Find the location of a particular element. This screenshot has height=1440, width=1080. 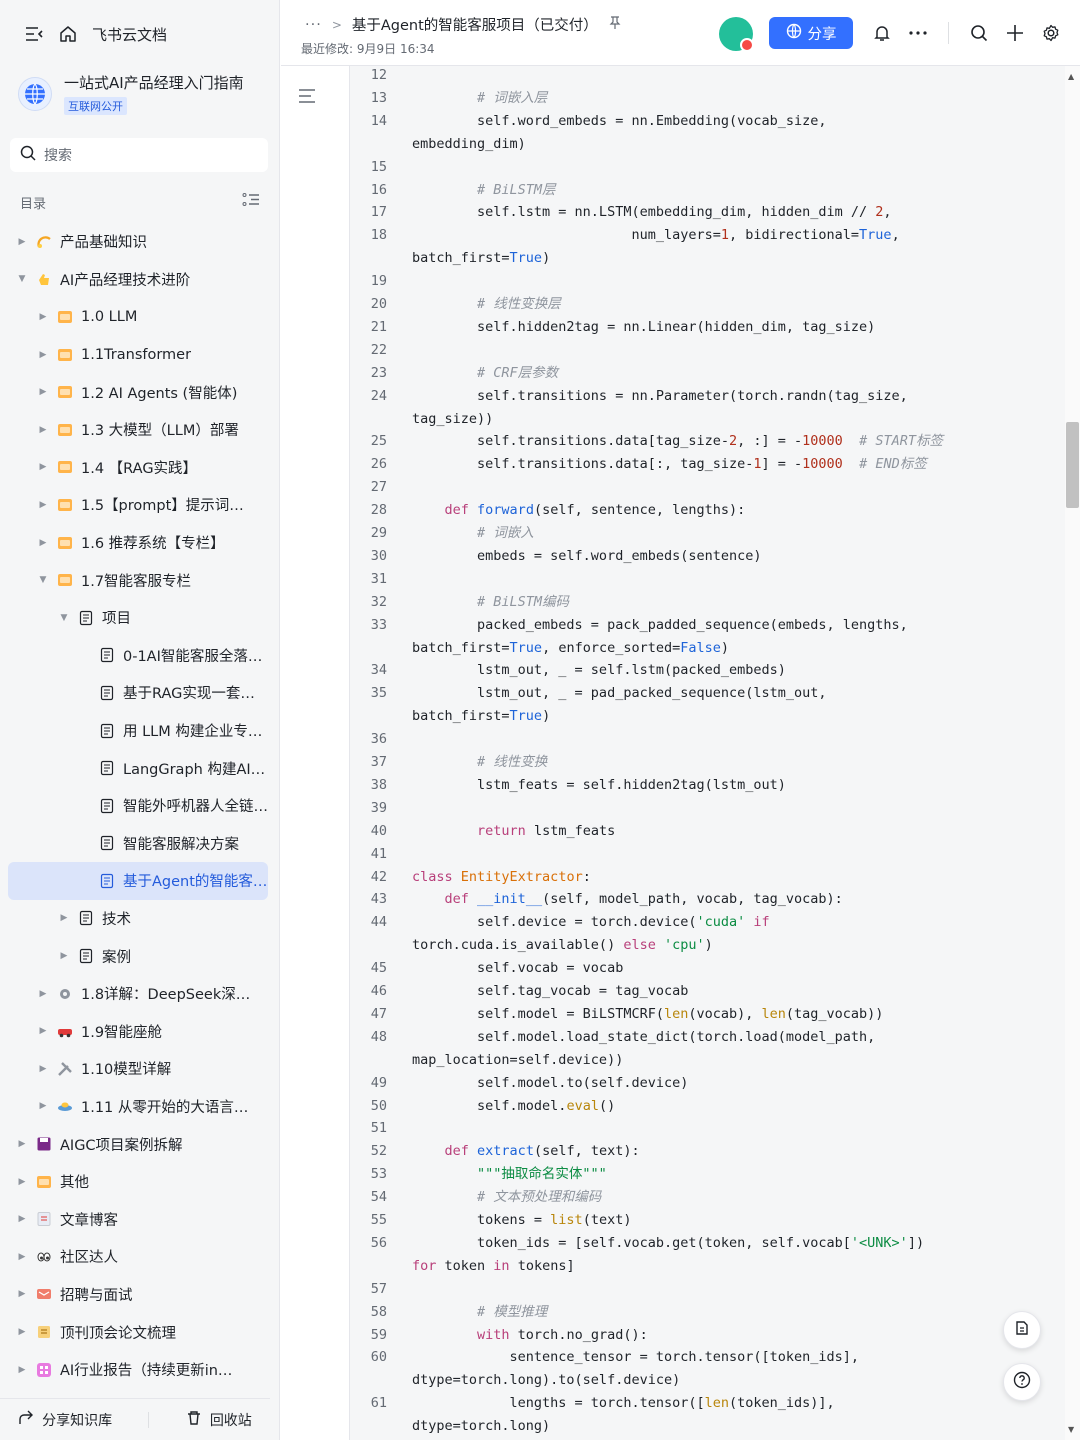

code-line: map_location=self.device)) is located at coordinates (707, 1060).